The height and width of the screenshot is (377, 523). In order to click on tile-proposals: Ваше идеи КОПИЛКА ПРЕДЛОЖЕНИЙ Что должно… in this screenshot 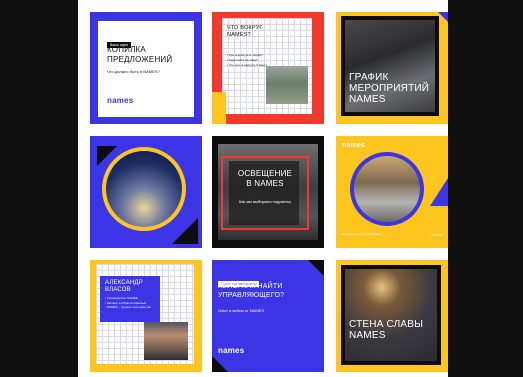, I will do `click(146, 68)`.